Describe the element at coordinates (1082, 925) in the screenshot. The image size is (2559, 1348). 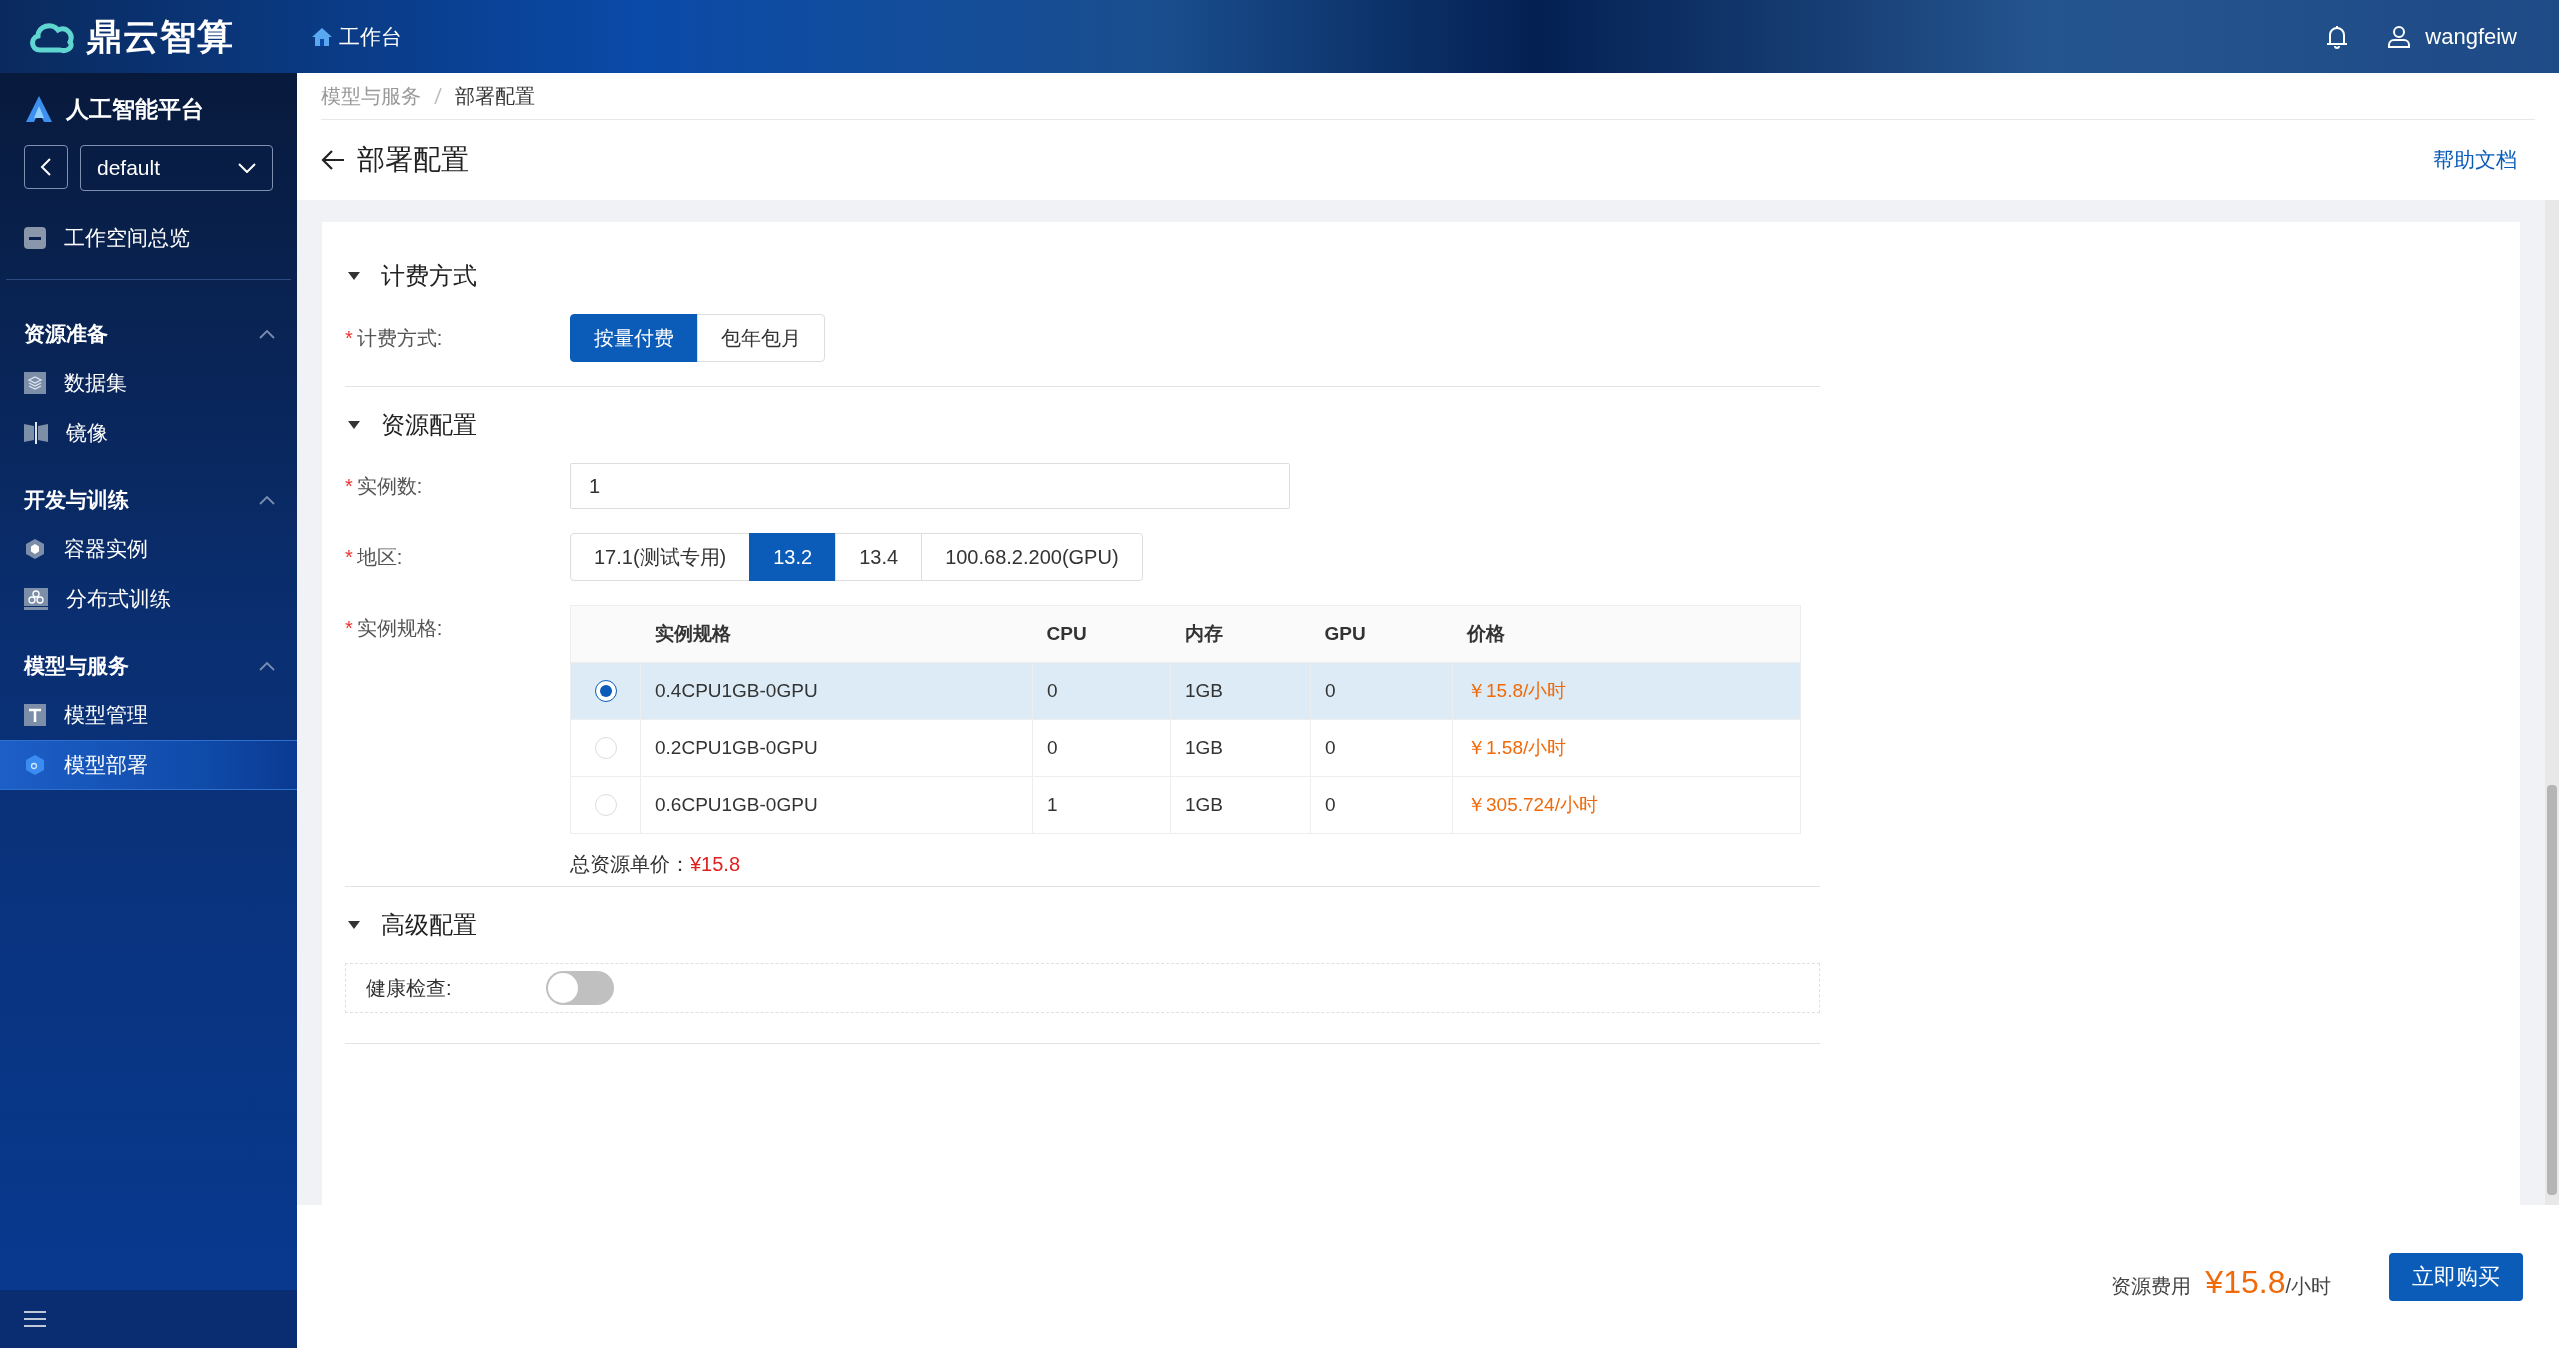
I see `section-header: 高级配置` at that location.